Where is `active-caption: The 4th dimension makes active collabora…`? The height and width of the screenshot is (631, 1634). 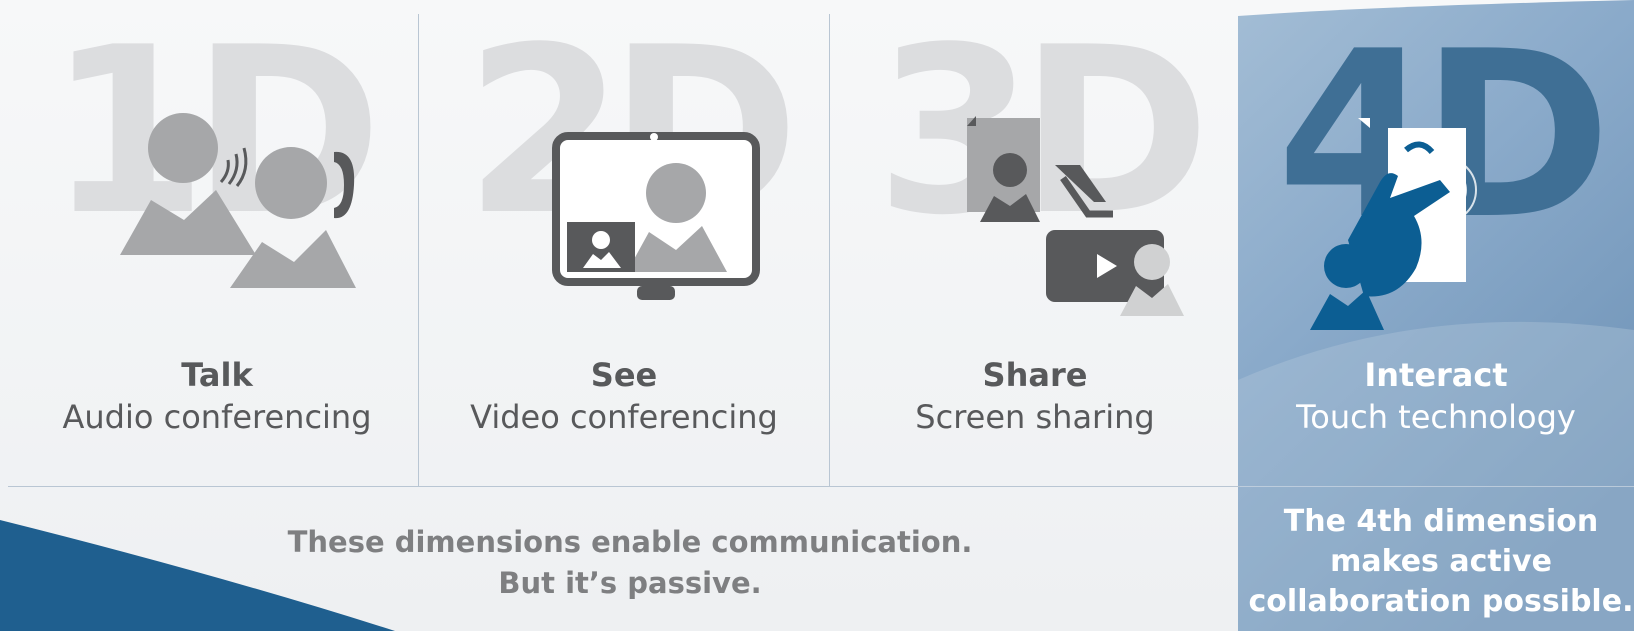
active-caption: The 4th dimension makes active collabora… is located at coordinates (1439, 562).